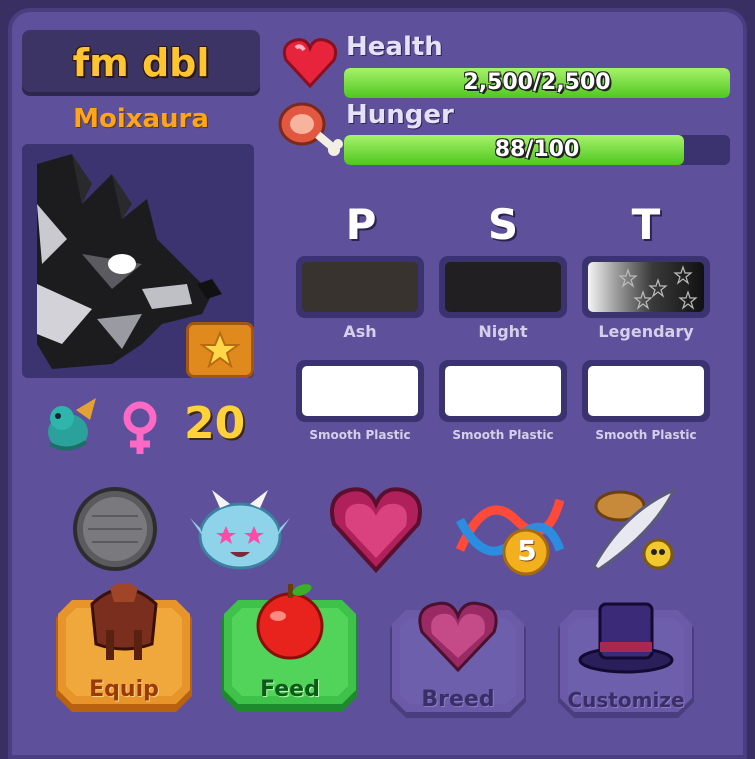  I want to click on secondary-color-swatch, so click(503, 287).